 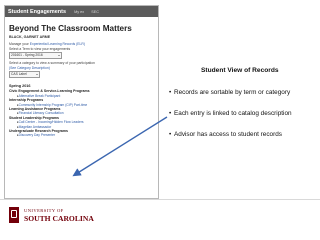 I want to click on footer-state: SOUTH CAROLINA, so click(x=59, y=218).